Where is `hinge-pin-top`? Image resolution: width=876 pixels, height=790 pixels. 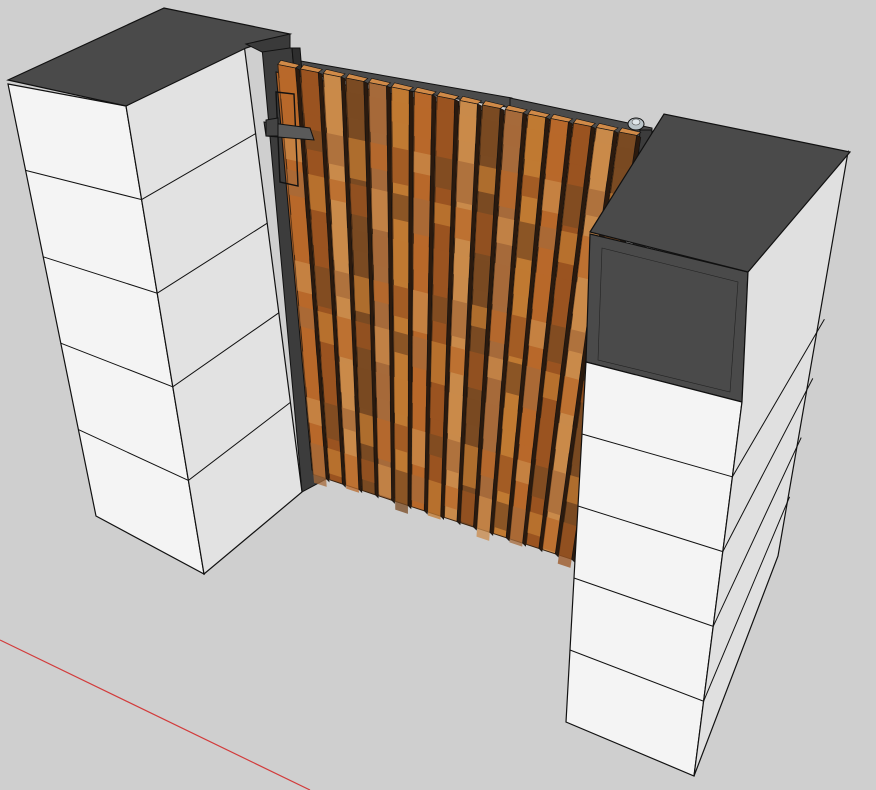 hinge-pin-top is located at coordinates (636, 122).